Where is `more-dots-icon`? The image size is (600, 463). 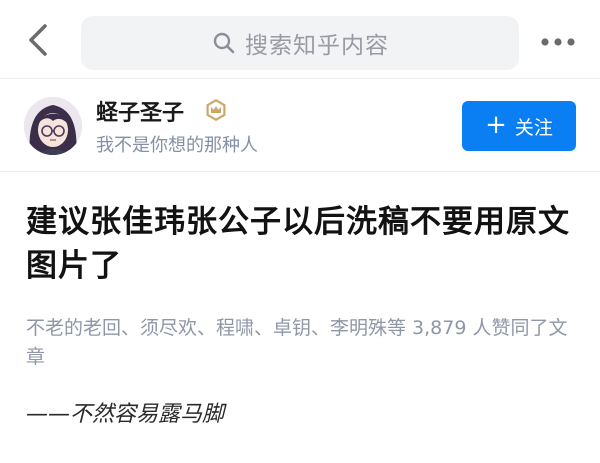
more-dots-icon is located at coordinates (558, 42).